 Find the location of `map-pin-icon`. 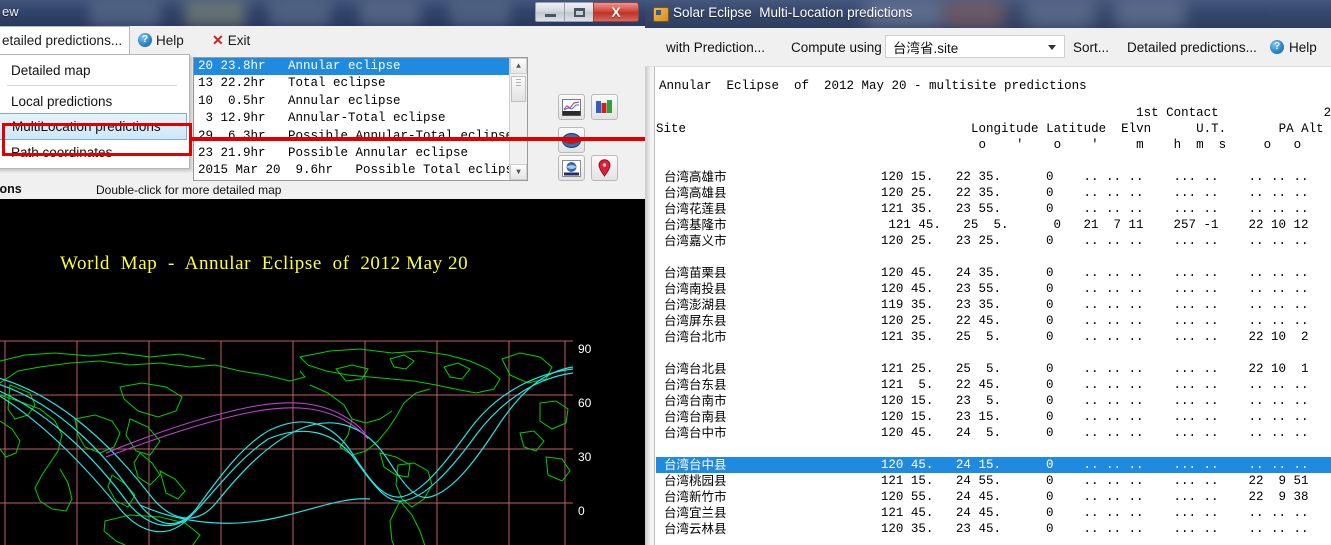

map-pin-icon is located at coordinates (604, 168).